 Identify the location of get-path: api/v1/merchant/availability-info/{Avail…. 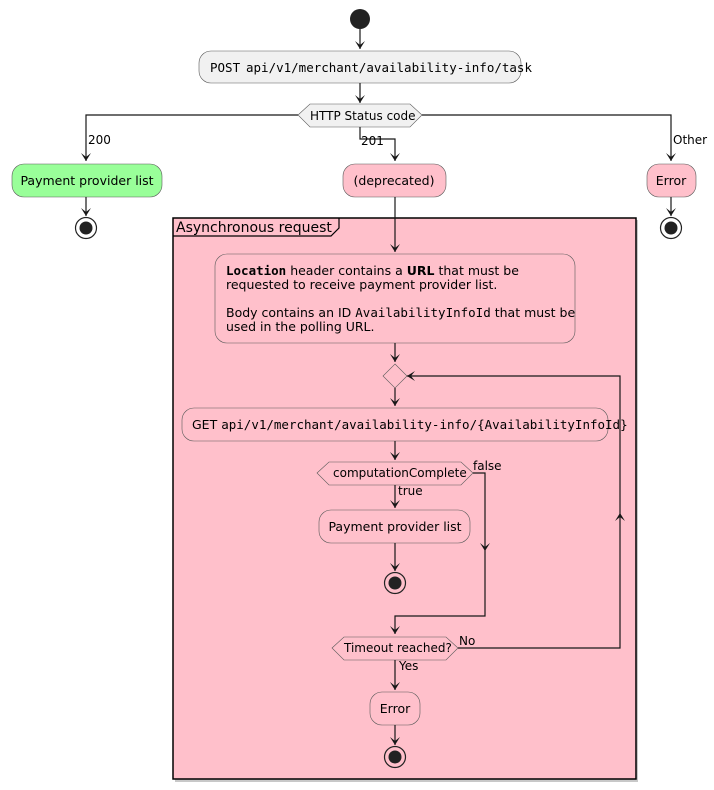
(424, 424).